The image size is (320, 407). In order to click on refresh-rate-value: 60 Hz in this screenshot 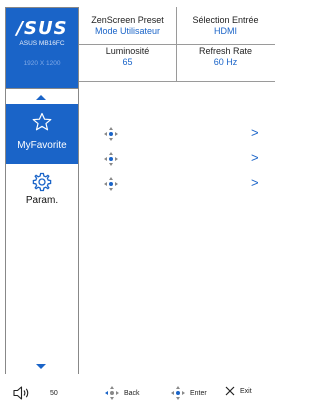, I will do `click(225, 62)`.